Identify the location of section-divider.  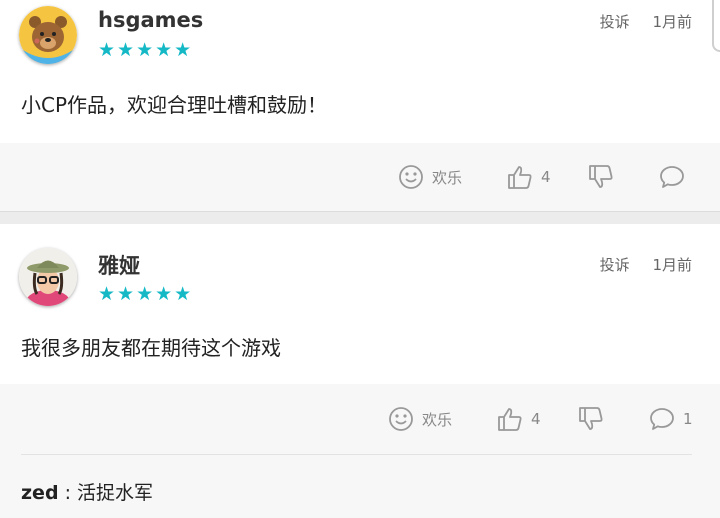
(360, 217).